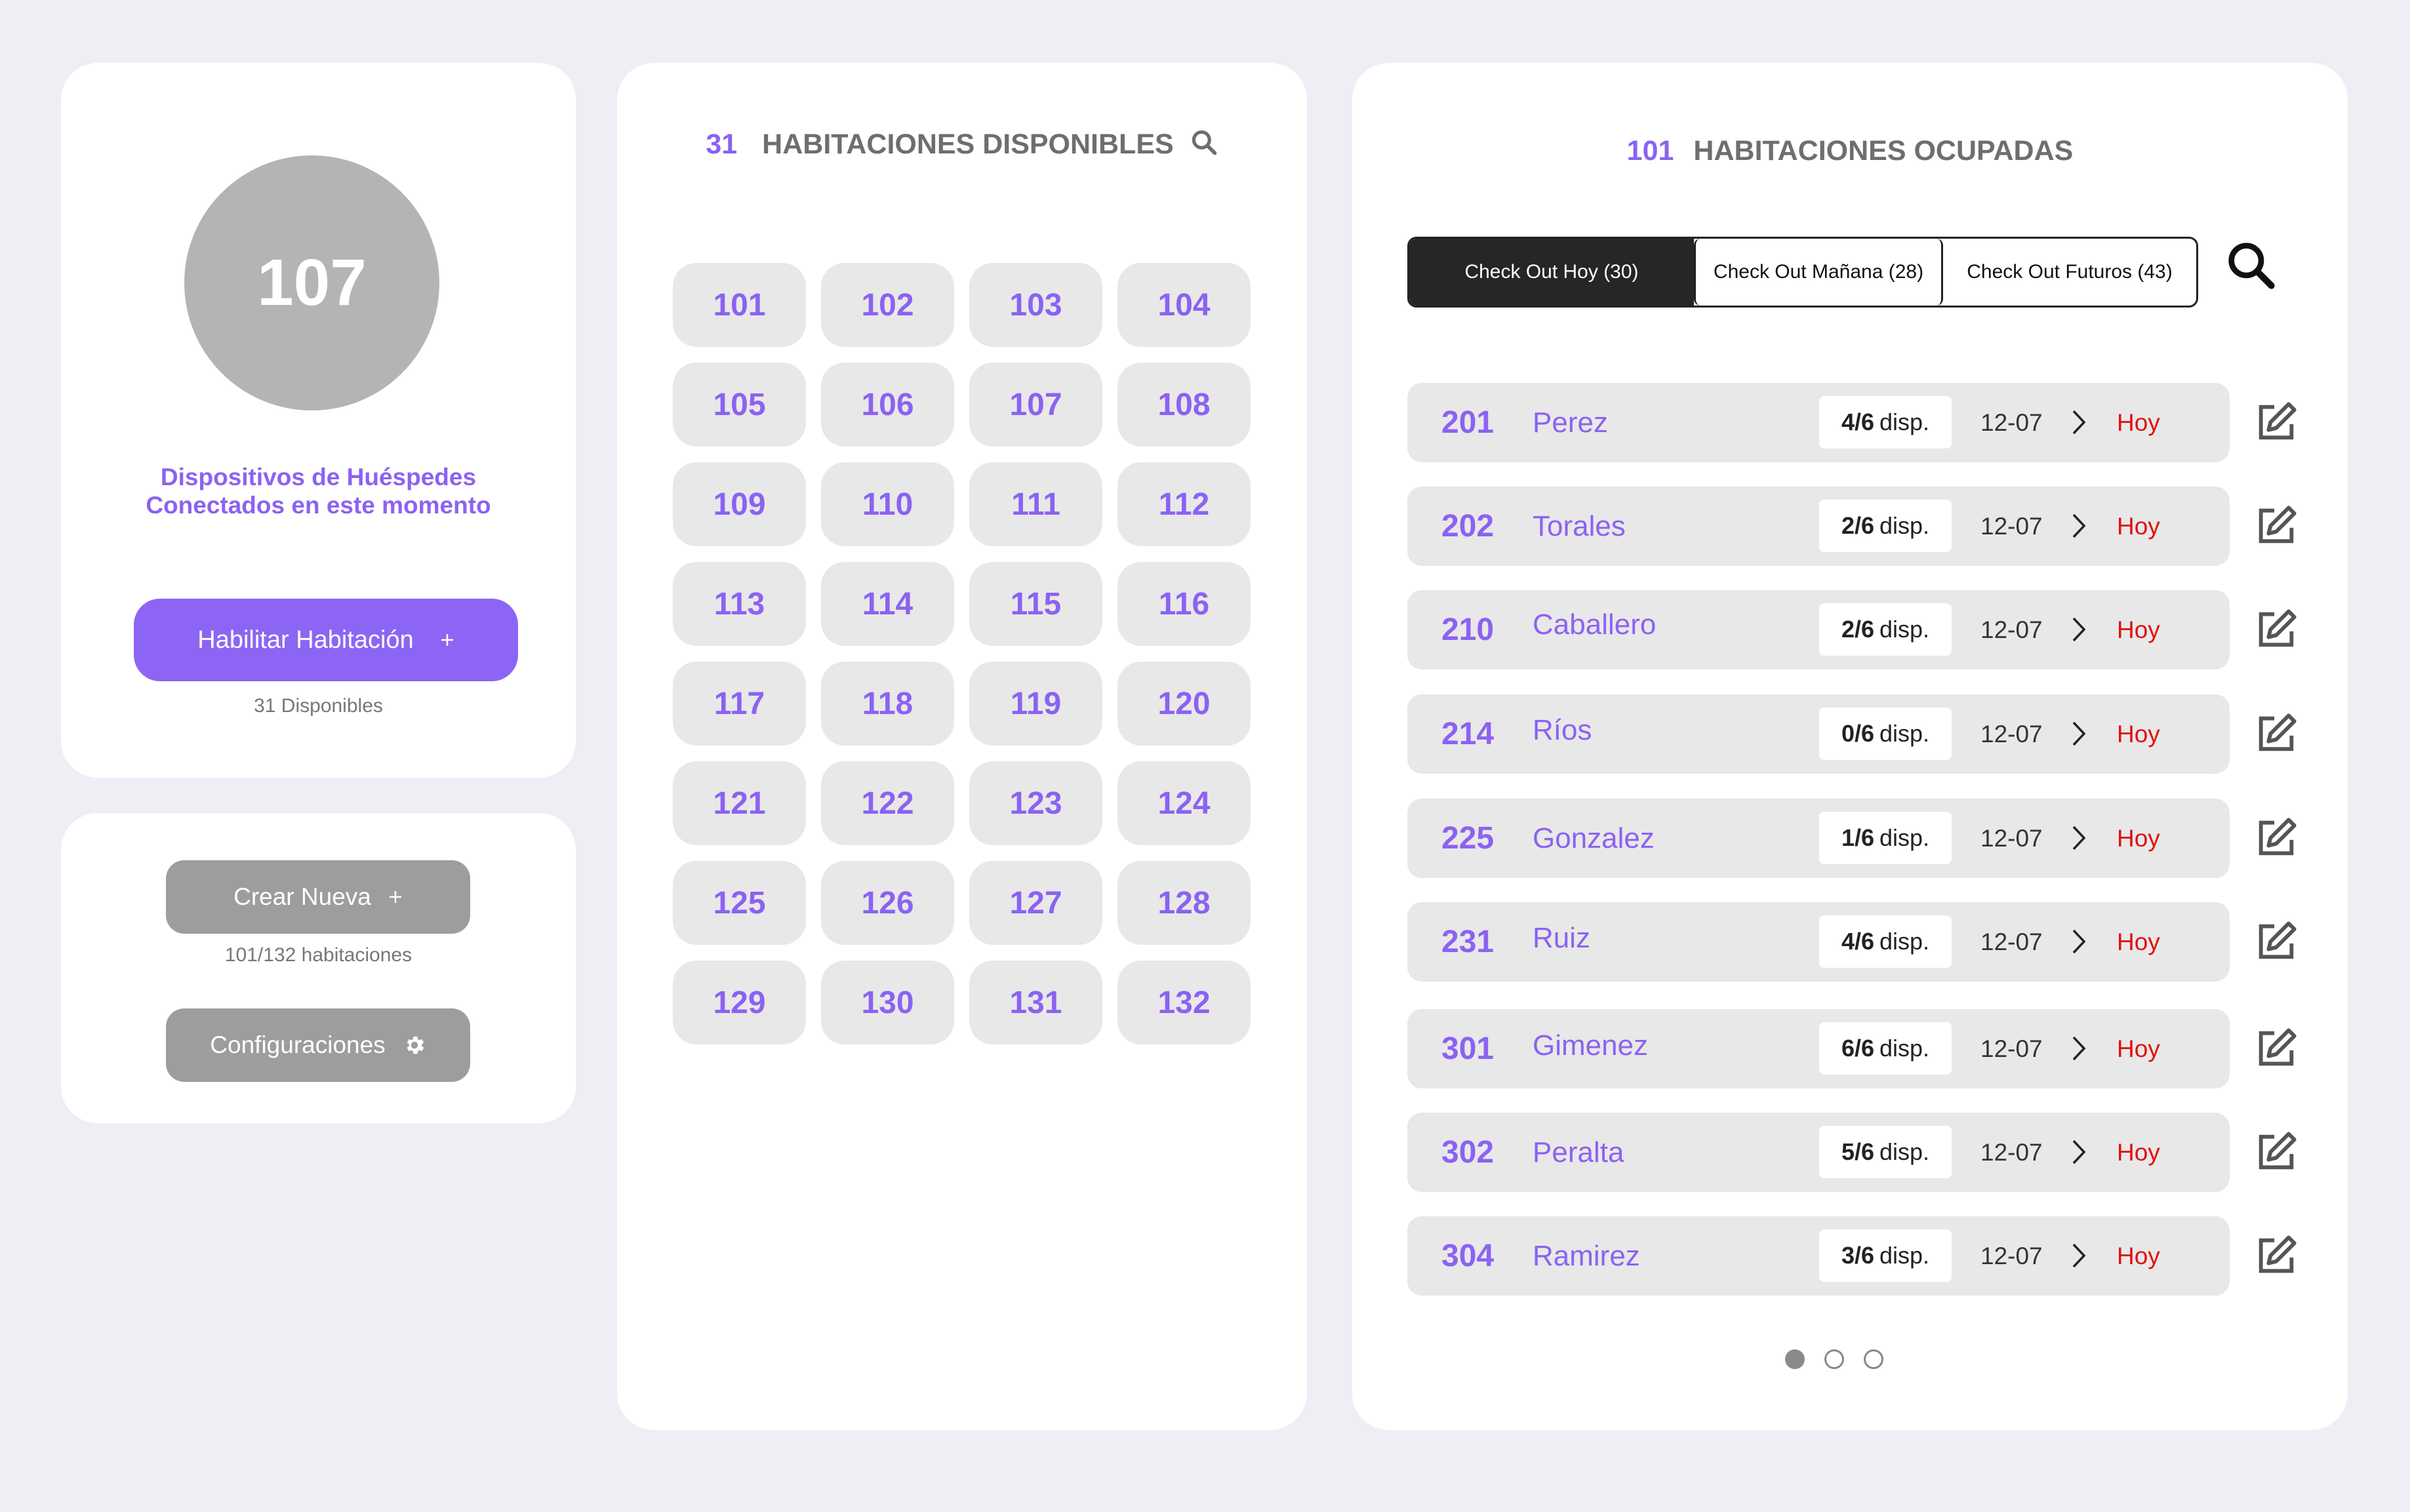 The width and height of the screenshot is (2410, 1512). What do you see at coordinates (1035, 704) in the screenshot?
I see `room-tile: 119` at bounding box center [1035, 704].